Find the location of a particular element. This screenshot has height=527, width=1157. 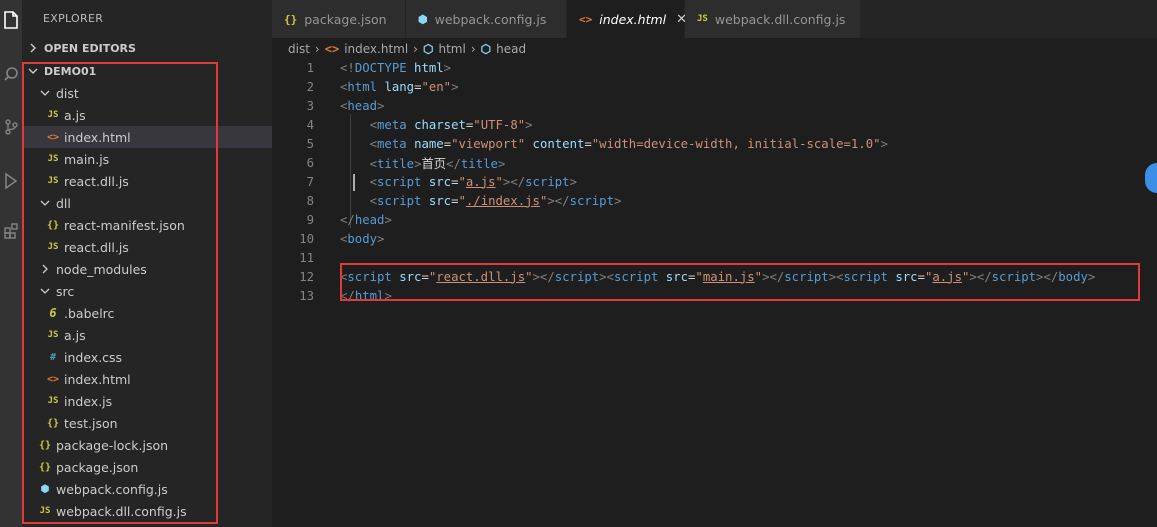

line-source: <script src="a.js"></script> is located at coordinates (458, 182).